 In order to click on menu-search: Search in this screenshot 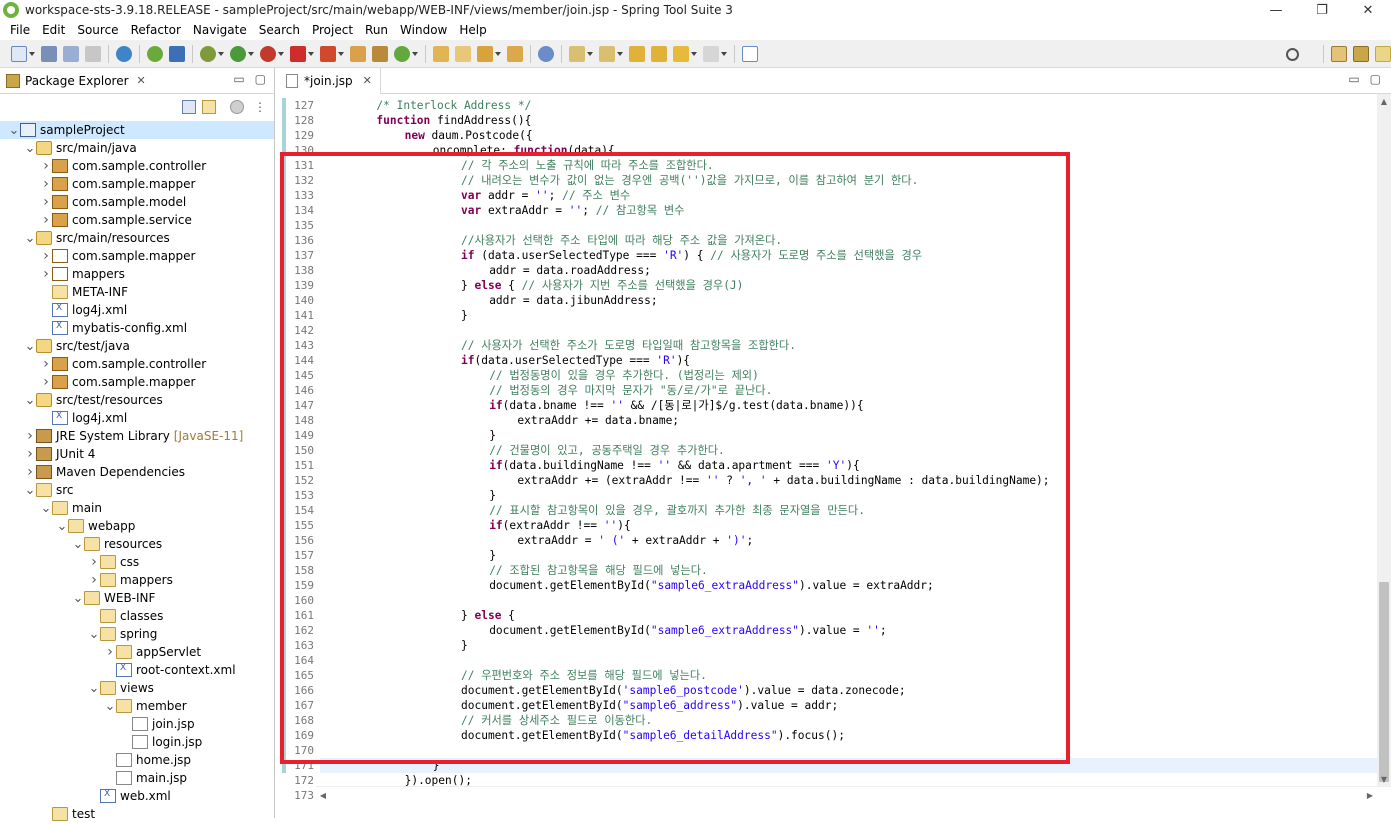, I will do `click(279, 30)`.